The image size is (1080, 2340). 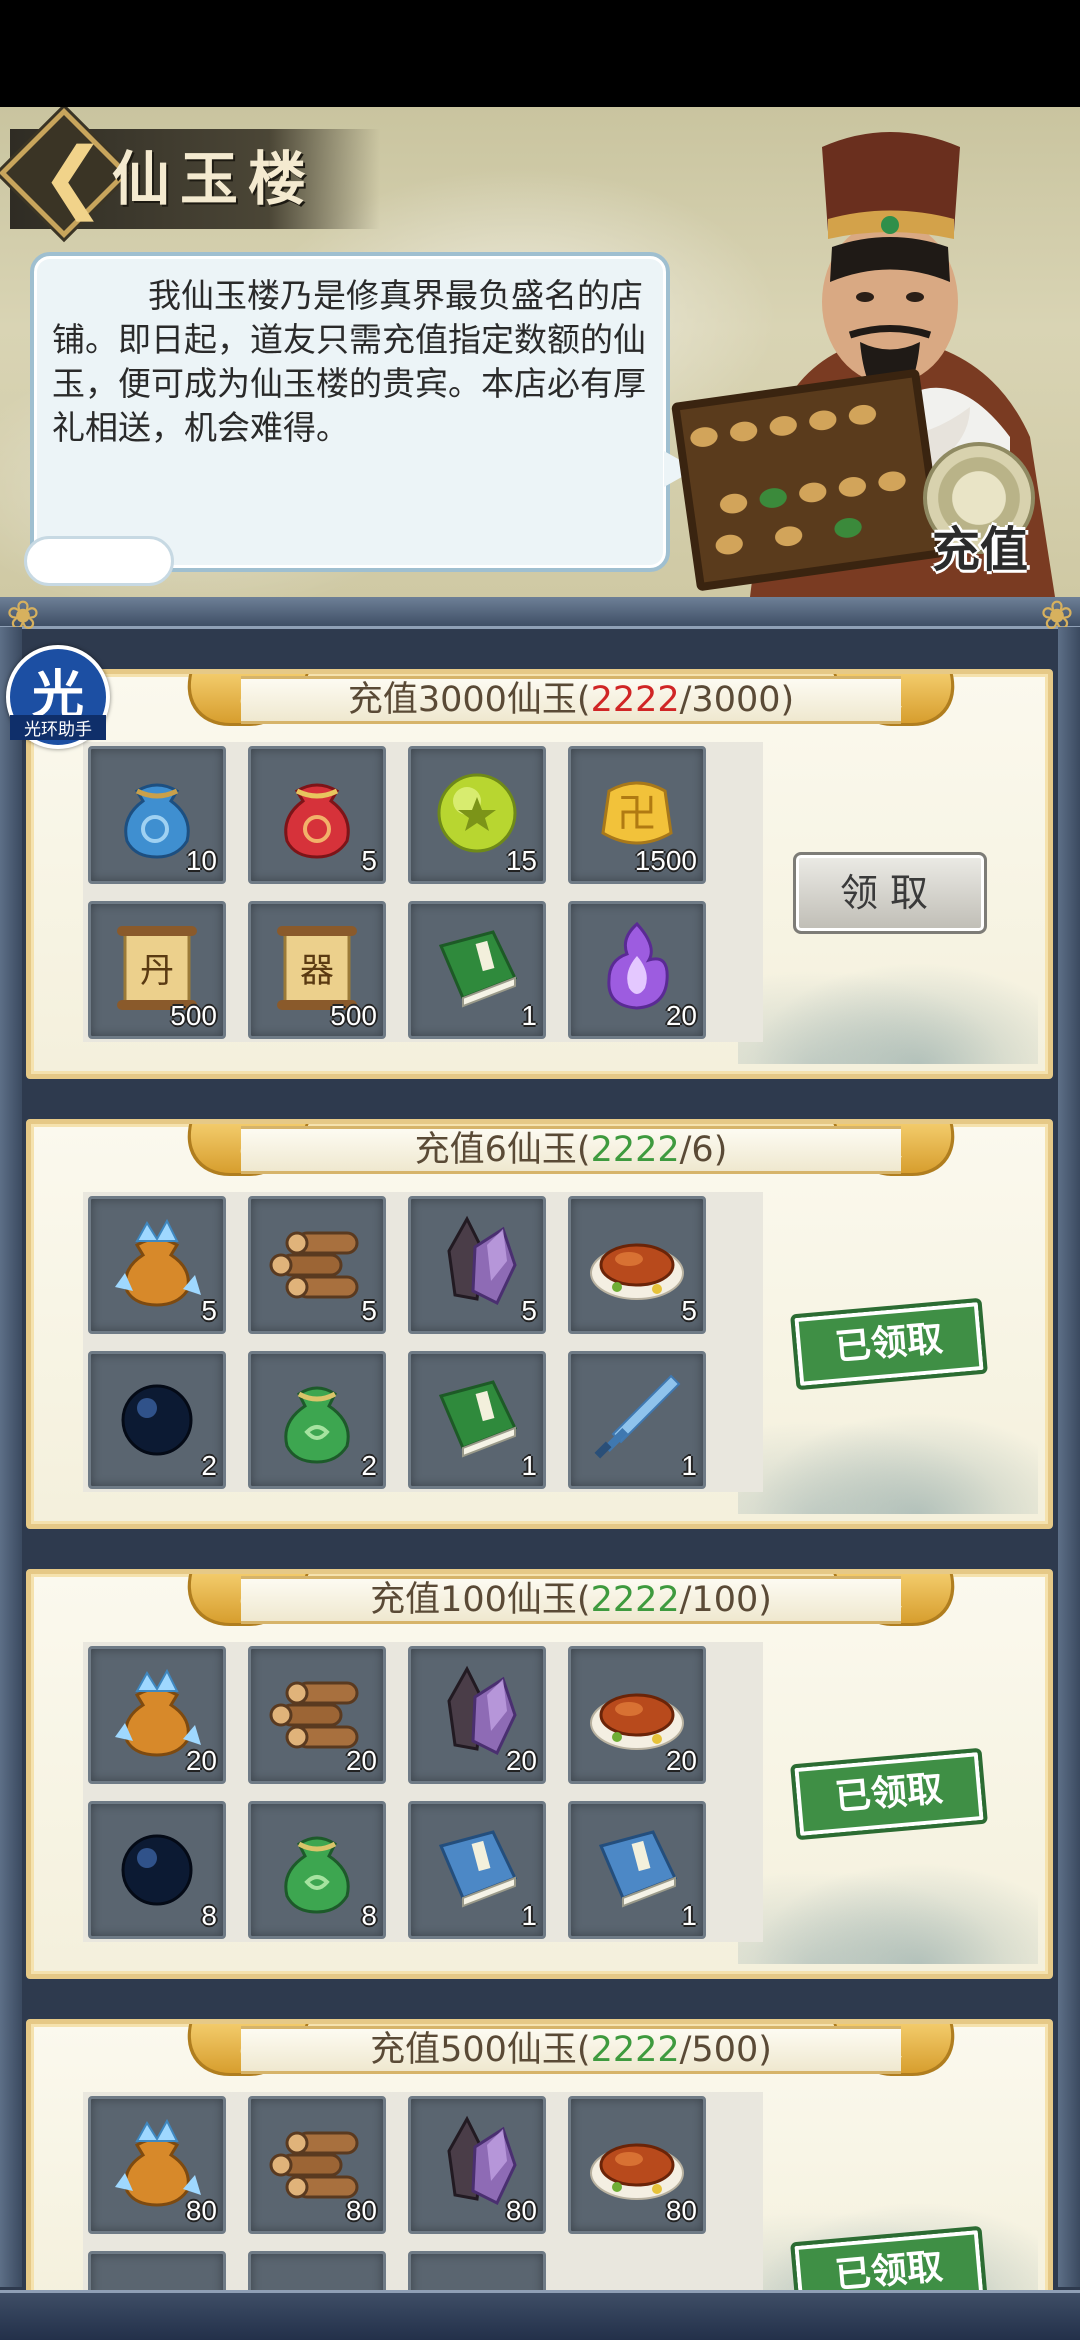 What do you see at coordinates (477, 815) in the screenshot?
I see `reward-item-slot: 15` at bounding box center [477, 815].